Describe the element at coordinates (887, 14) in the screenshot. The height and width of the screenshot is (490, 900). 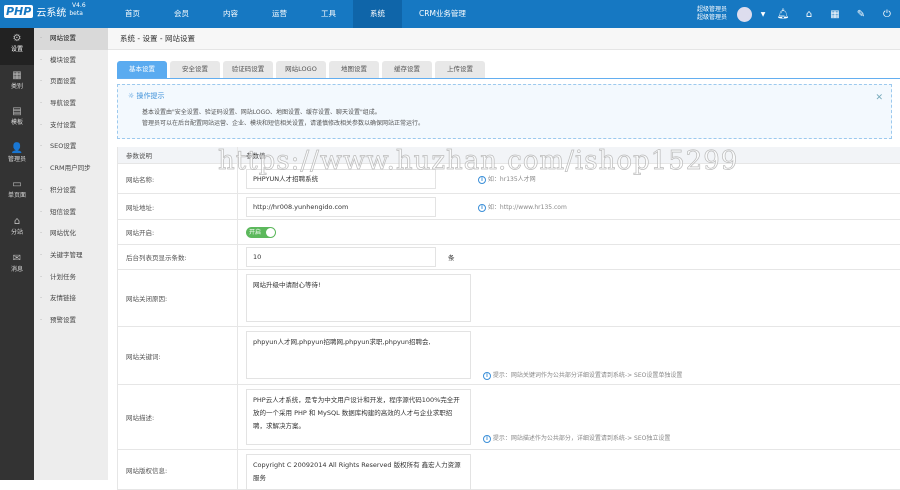
I see `power-icon: ⏻` at that location.